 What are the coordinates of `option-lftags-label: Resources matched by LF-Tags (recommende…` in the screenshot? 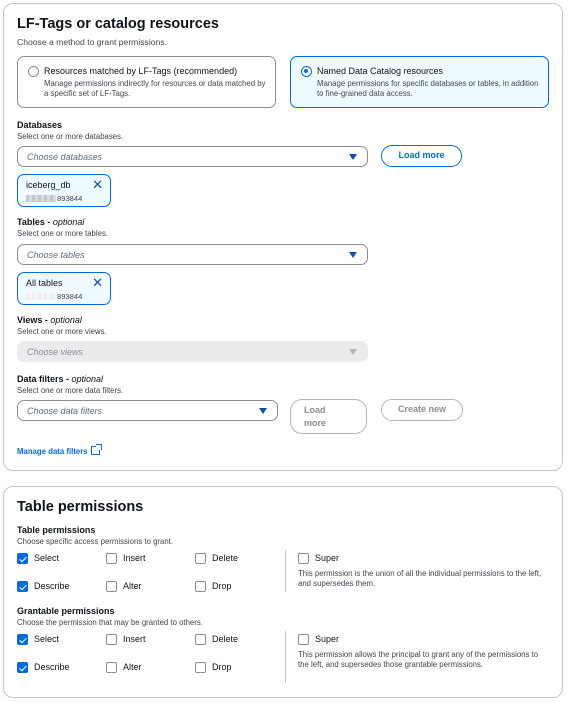 It's located at (141, 71).